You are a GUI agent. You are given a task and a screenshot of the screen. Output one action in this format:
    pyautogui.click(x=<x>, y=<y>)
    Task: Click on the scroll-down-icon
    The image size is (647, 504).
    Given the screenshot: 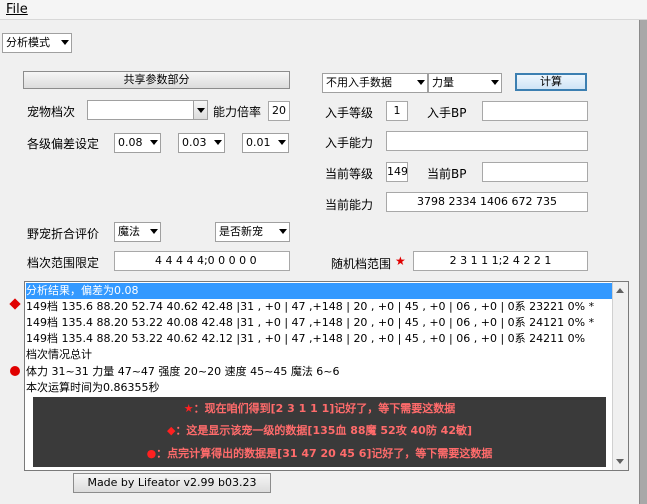 What is the action you would take?
    pyautogui.click(x=620, y=461)
    